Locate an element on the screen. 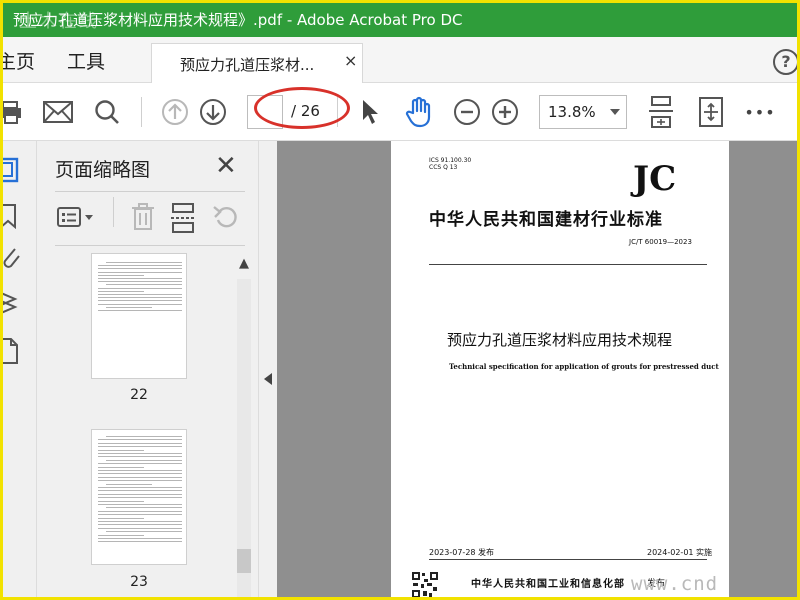 This screenshot has width=800, height=600. scrollbar-track is located at coordinates (244, 438).